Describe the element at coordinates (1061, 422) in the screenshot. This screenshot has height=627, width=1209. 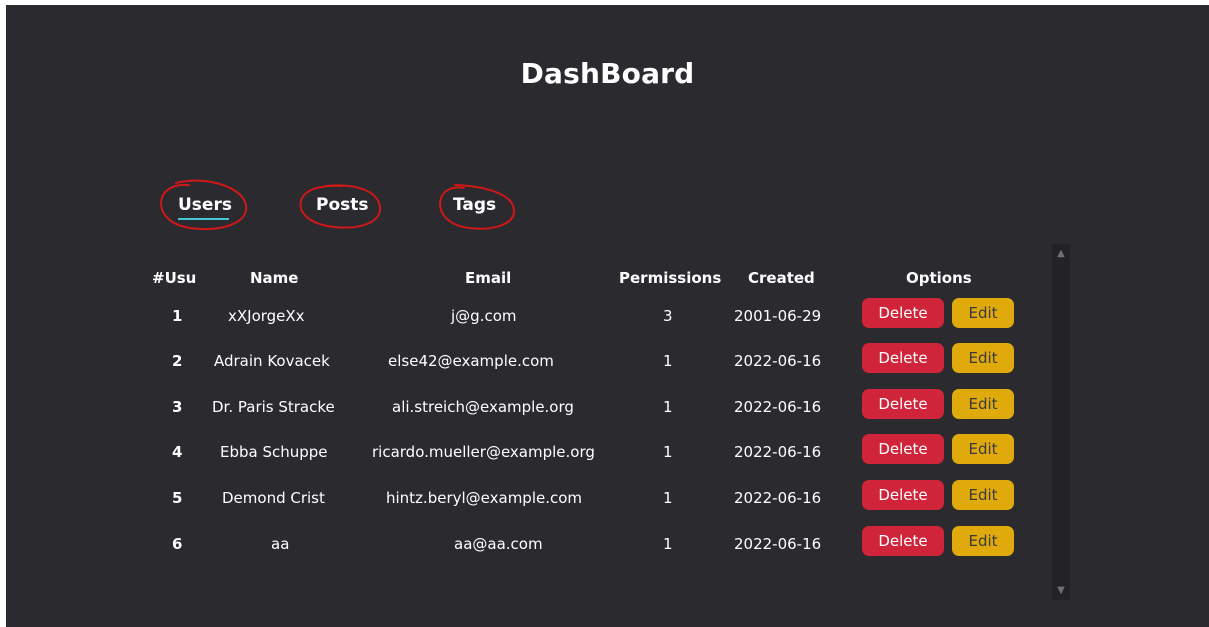
I see `table-scrollbar: ▲ ▼` at that location.